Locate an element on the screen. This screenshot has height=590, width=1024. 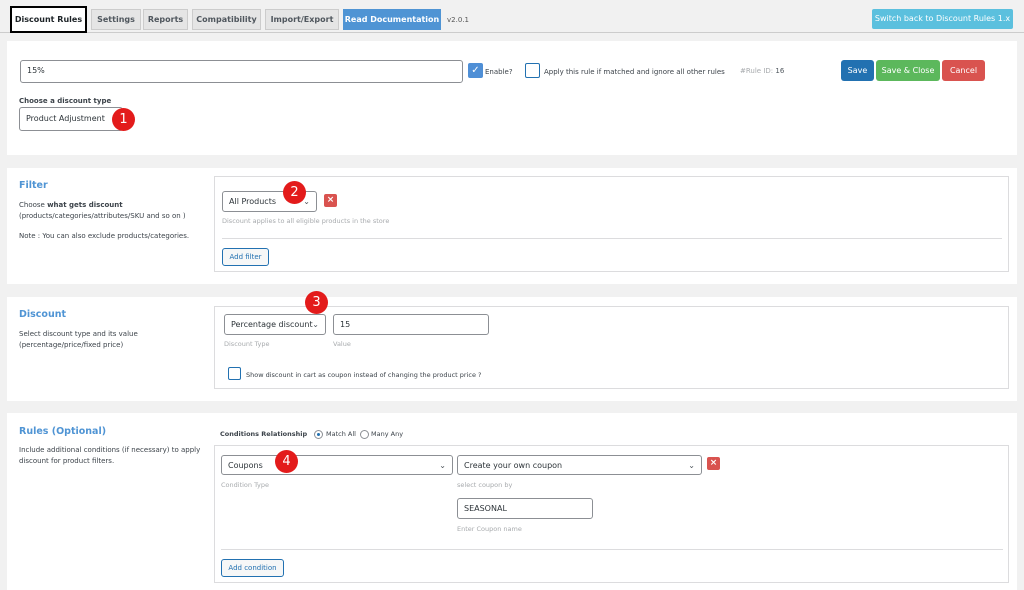
condition-type-select: Coupons ⌄ is located at coordinates (337, 465).